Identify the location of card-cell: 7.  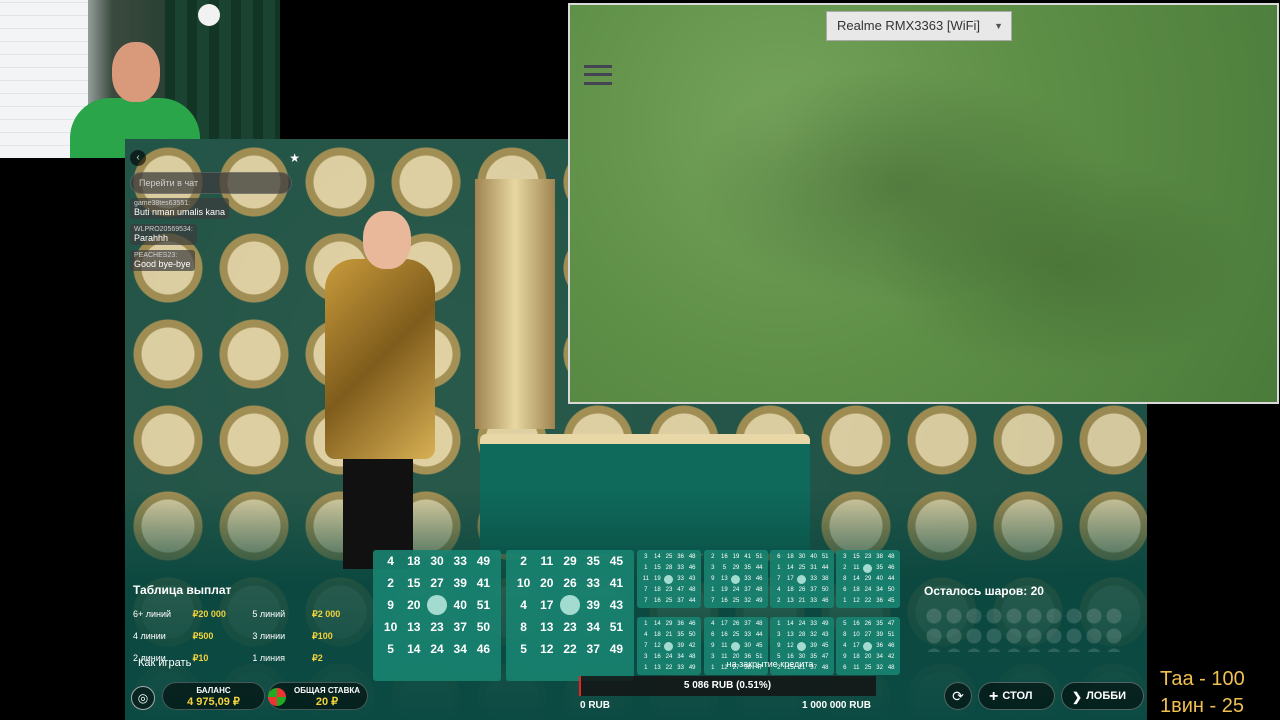
(713, 601).